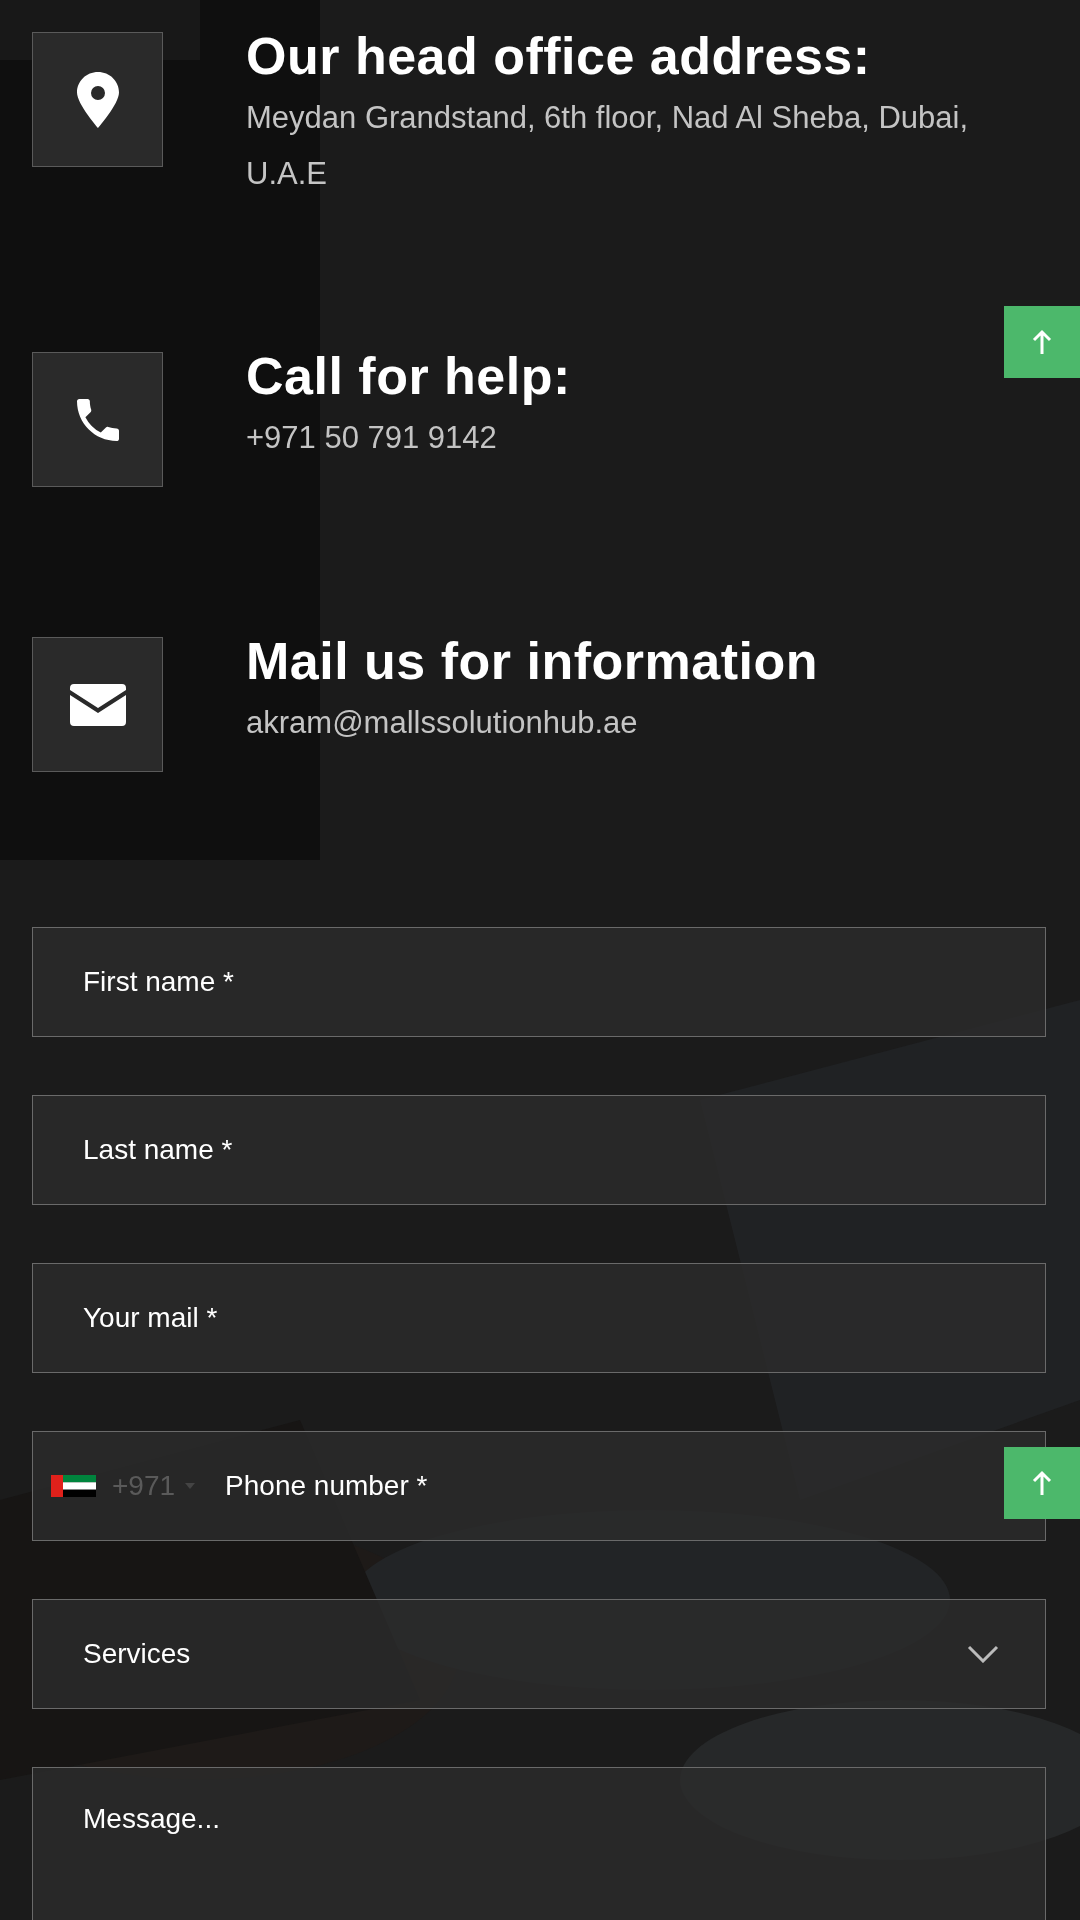  Describe the element at coordinates (539, 1150) in the screenshot. I see `input-field: Last name *` at that location.